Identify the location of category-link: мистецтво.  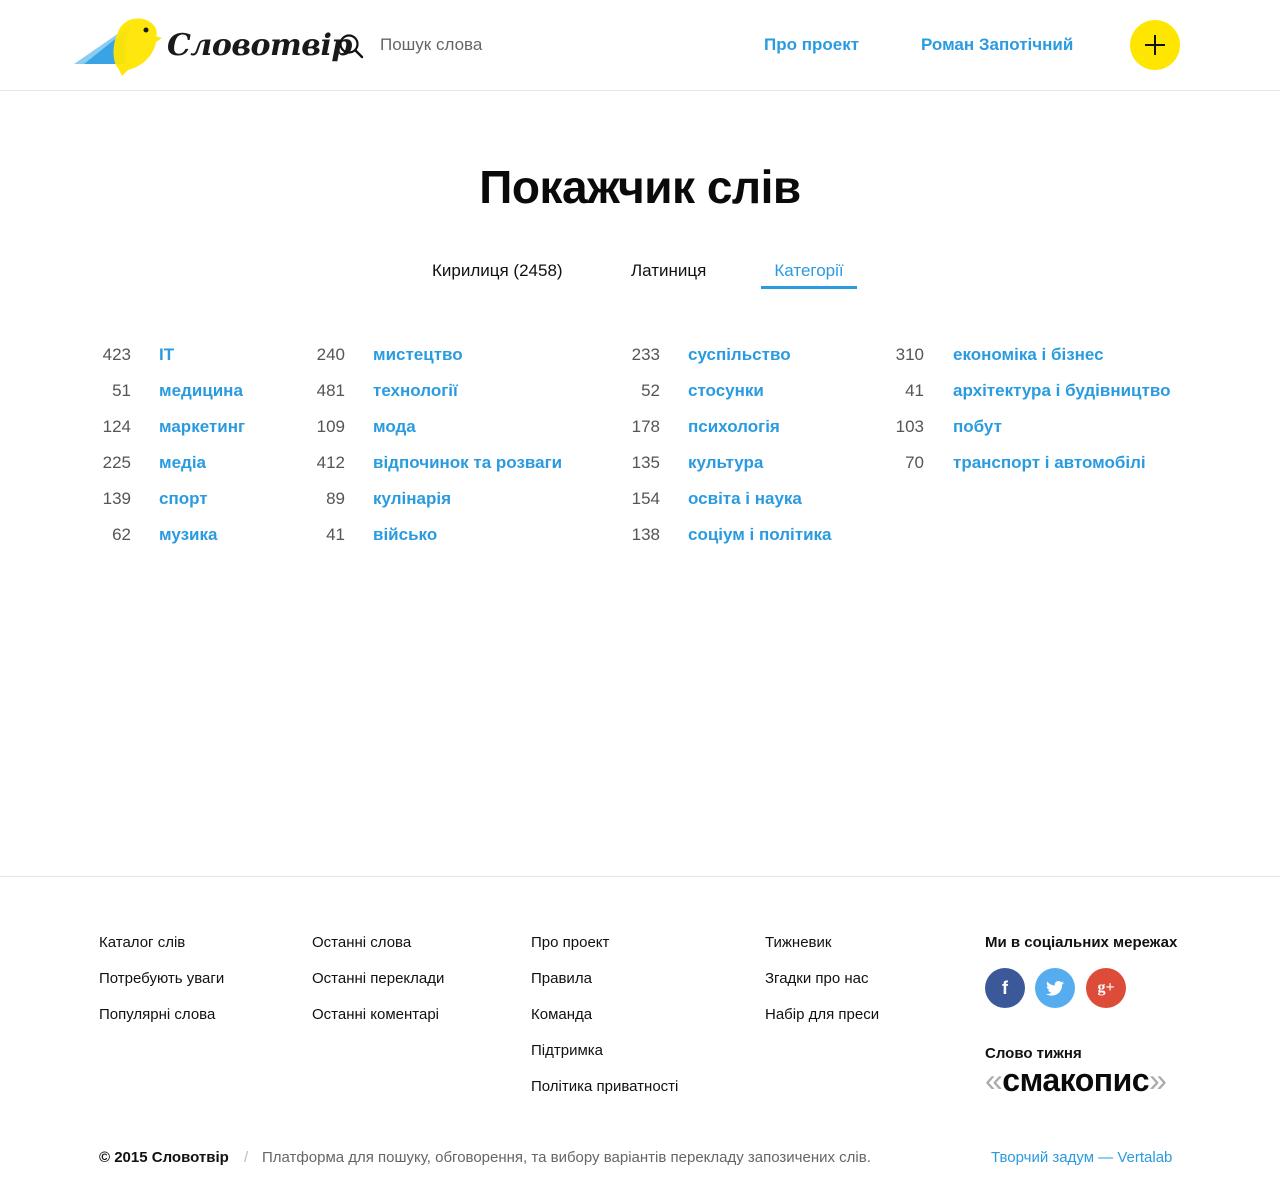
(418, 355).